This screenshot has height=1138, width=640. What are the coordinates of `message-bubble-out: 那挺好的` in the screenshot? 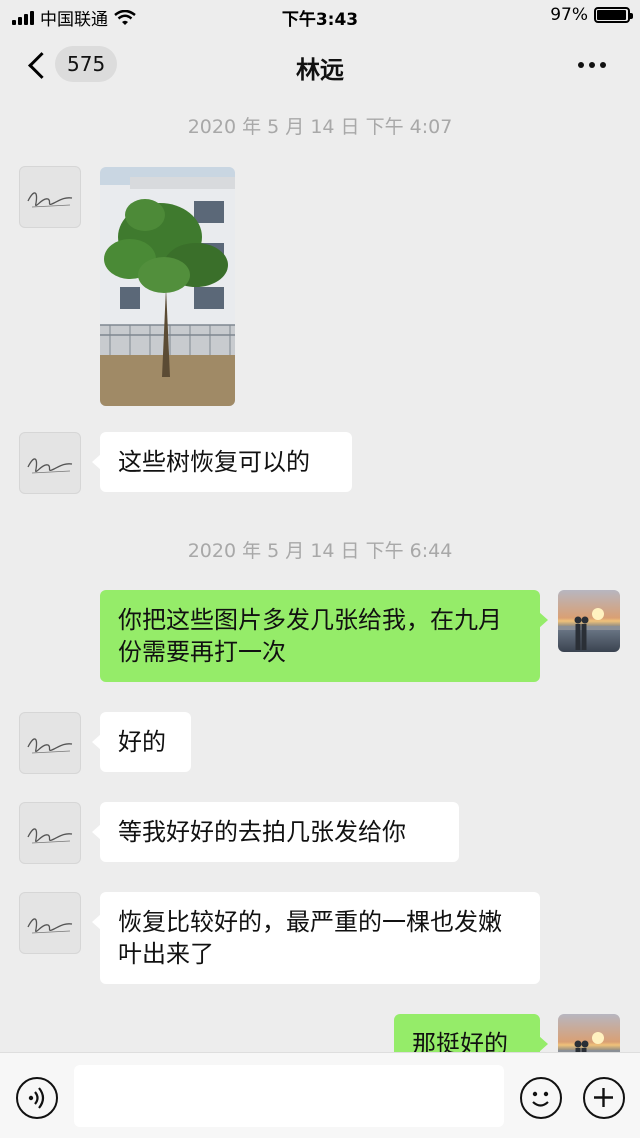 It's located at (471, 1033).